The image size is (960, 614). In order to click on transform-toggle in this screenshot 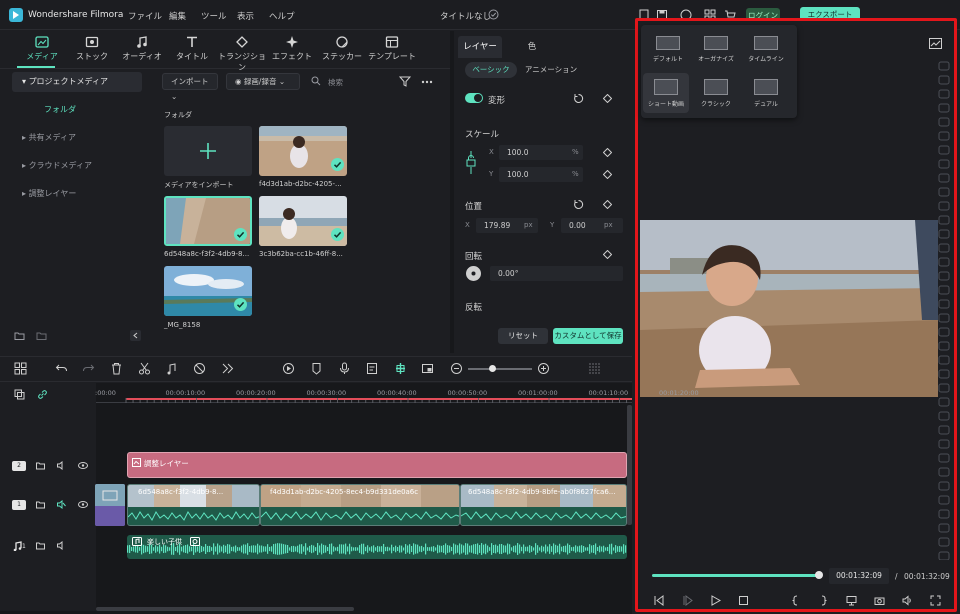, I will do `click(474, 98)`.